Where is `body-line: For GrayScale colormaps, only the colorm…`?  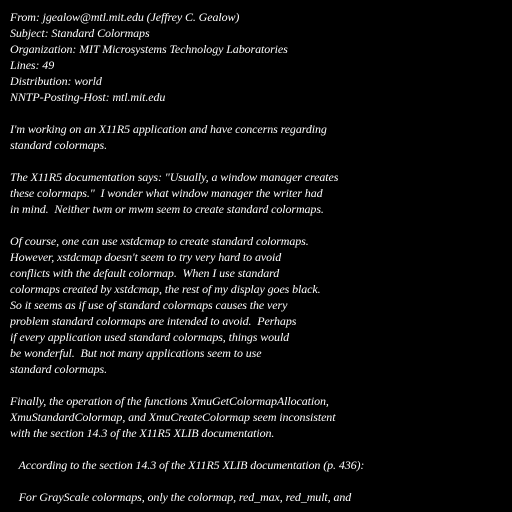 body-line: For GrayScale colormaps, only the colorm… is located at coordinates (181, 497).